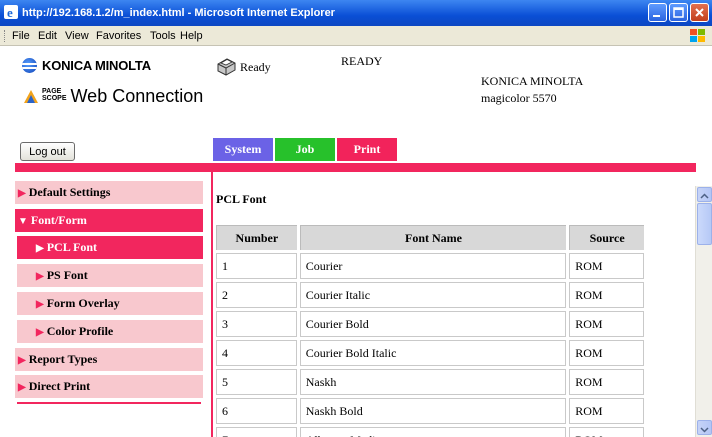 Image resolution: width=712 pixels, height=437 pixels. What do you see at coordinates (110, 247) in the screenshot?
I see `sidebar-item-pcl-font: ▶ PCL Font` at bounding box center [110, 247].